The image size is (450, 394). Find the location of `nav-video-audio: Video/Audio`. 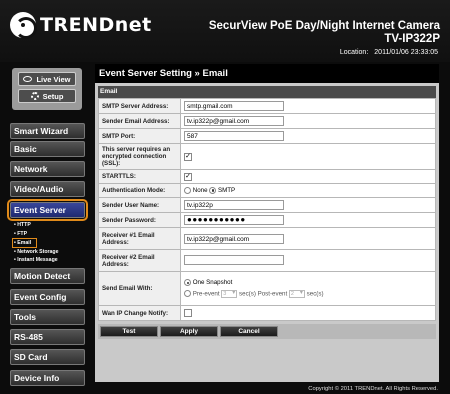

nav-video-audio: Video/Audio is located at coordinates (47, 189).